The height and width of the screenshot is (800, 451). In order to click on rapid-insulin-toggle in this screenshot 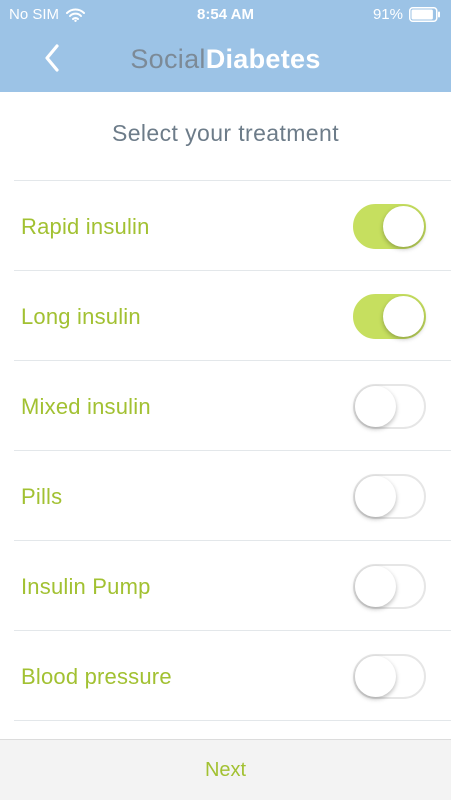, I will do `click(389, 226)`.